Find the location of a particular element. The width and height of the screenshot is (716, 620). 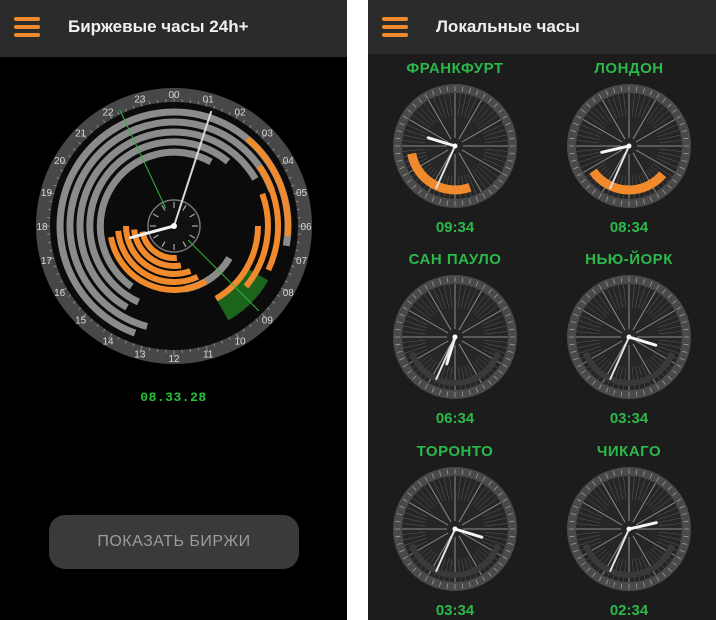

page-title: Локальные часы is located at coordinates (508, 26).